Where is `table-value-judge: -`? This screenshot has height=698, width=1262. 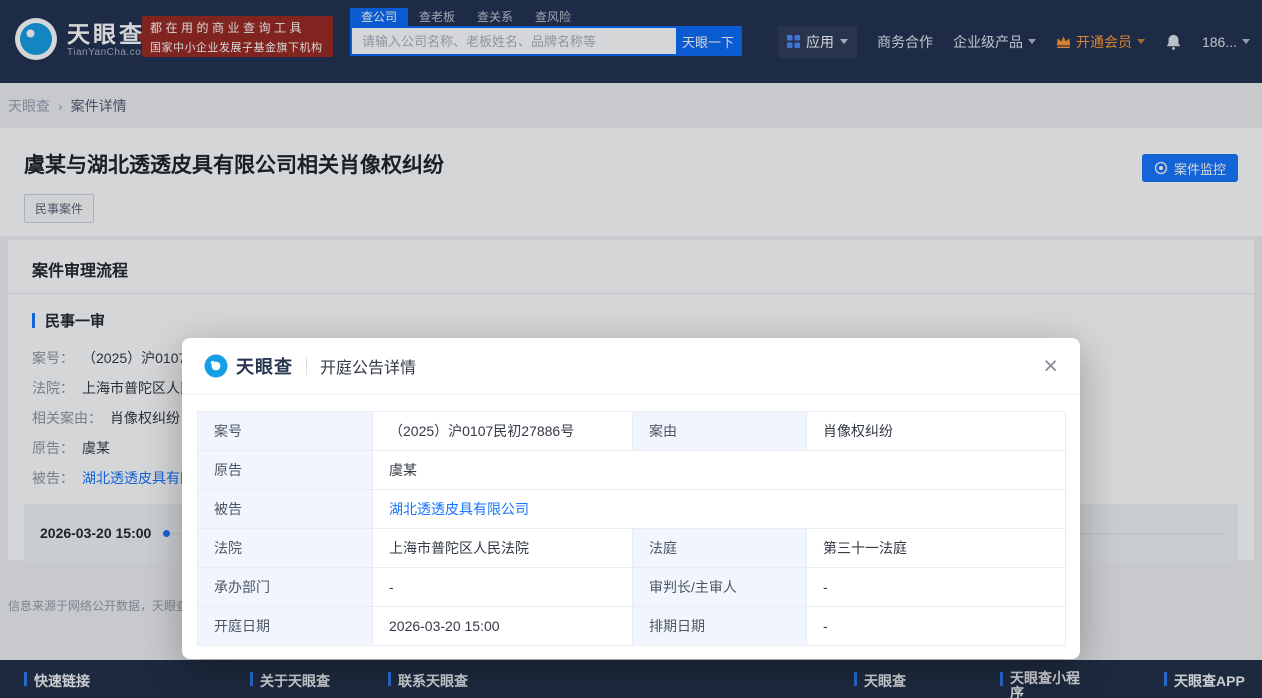 table-value-judge: - is located at coordinates (936, 587).